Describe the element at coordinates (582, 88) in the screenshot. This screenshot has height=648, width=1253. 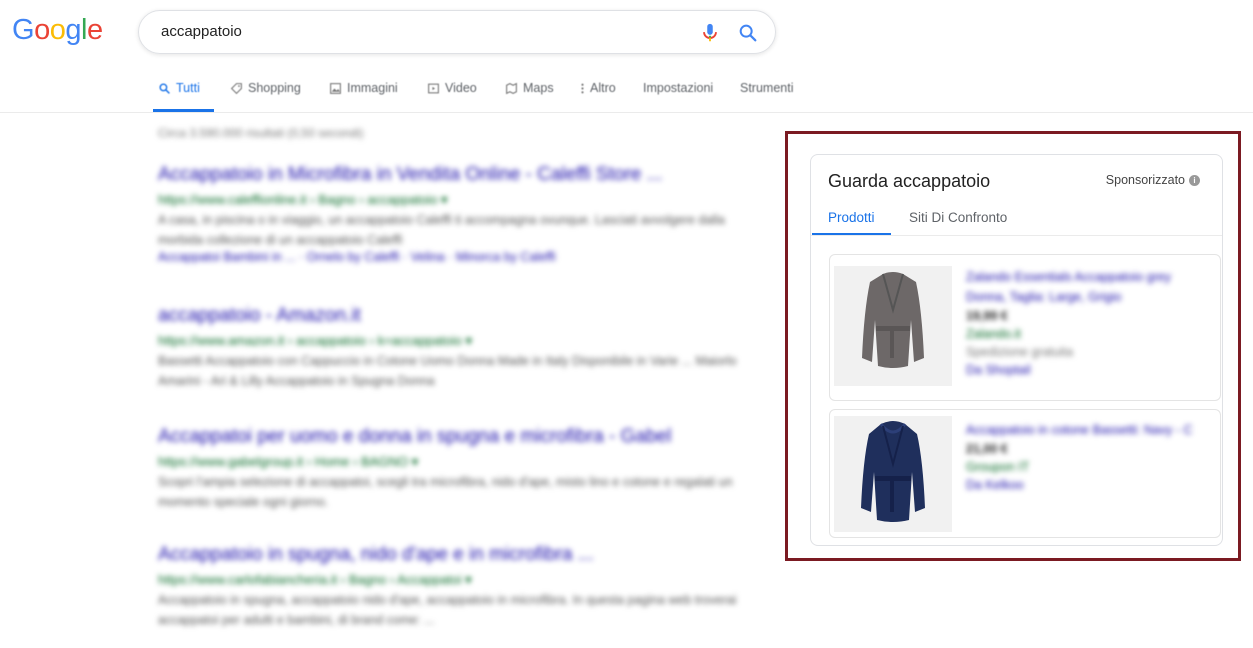
I see `more-icon` at that location.